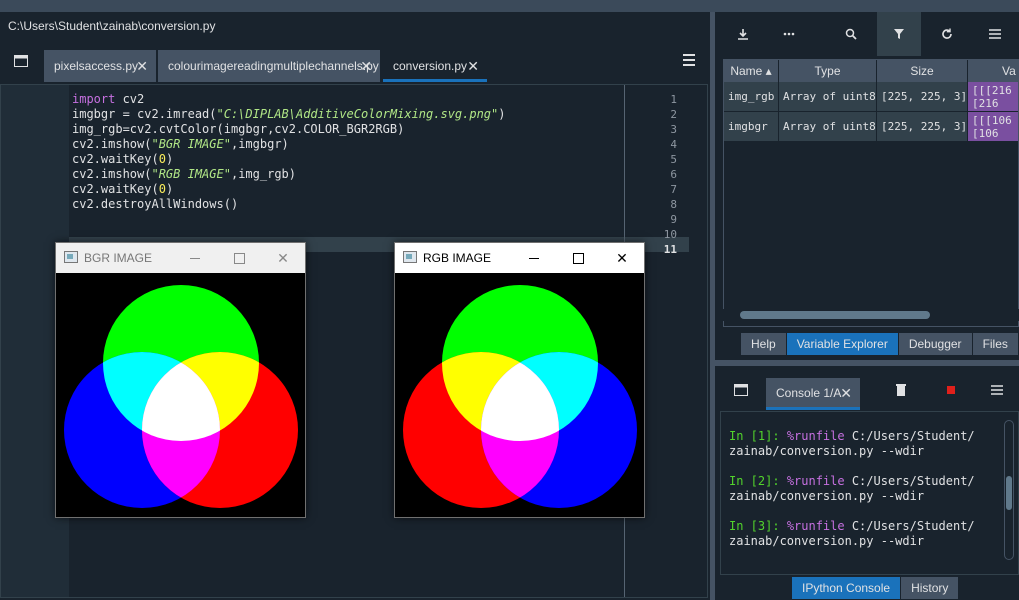  Describe the element at coordinates (851, 34) in the screenshot. I see `search-icon` at that location.